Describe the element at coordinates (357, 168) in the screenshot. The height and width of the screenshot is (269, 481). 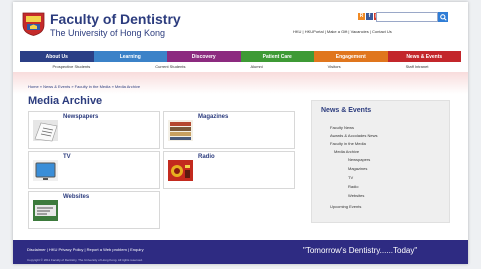
I see `sidebar-item-magazines: Magazines` at that location.